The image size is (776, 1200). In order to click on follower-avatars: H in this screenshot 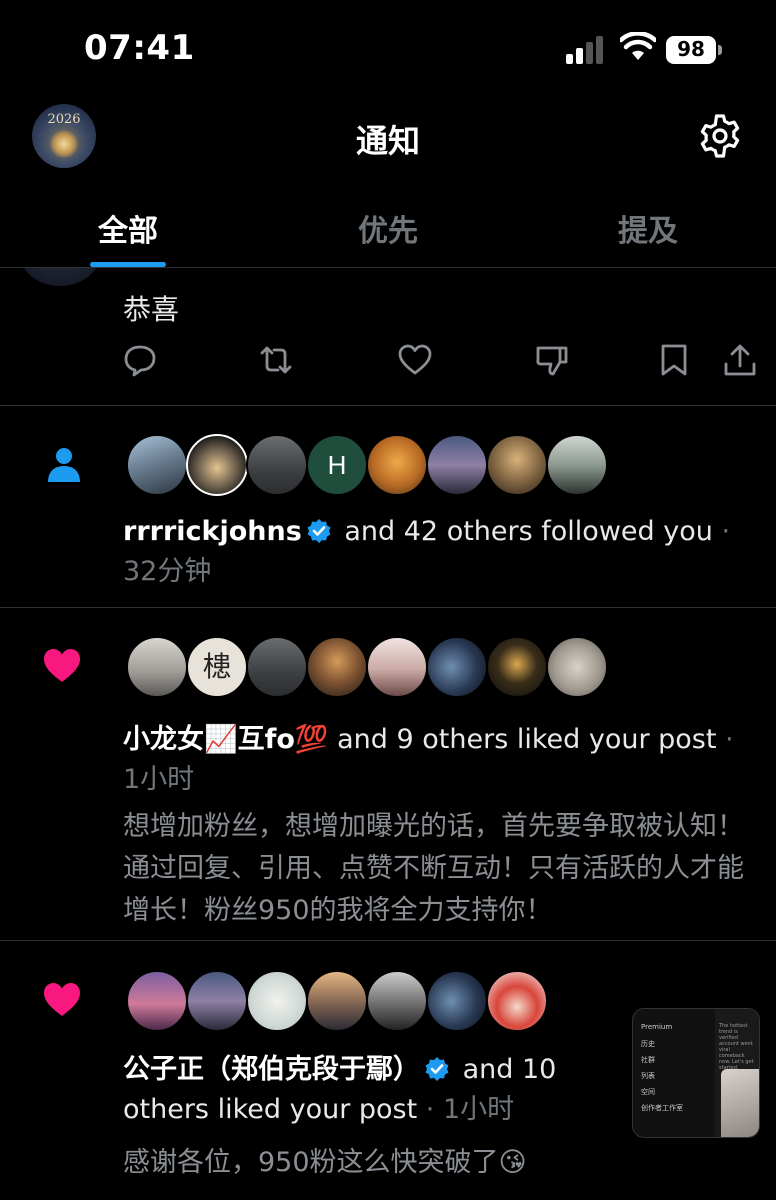, I will do `click(436, 465)`.